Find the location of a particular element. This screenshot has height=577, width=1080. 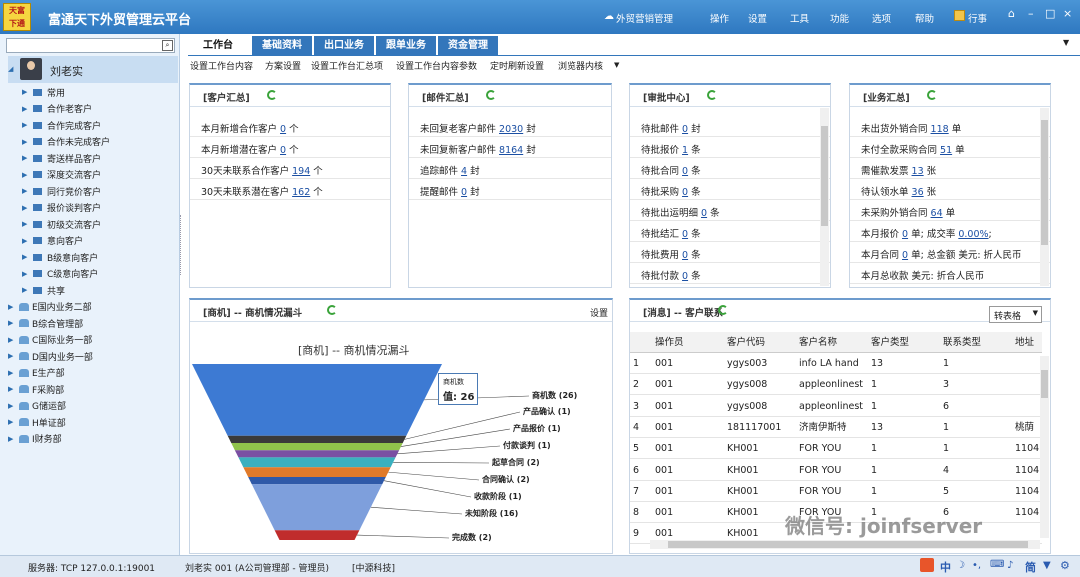

tab-finance: 资金管理 is located at coordinates (468, 45).